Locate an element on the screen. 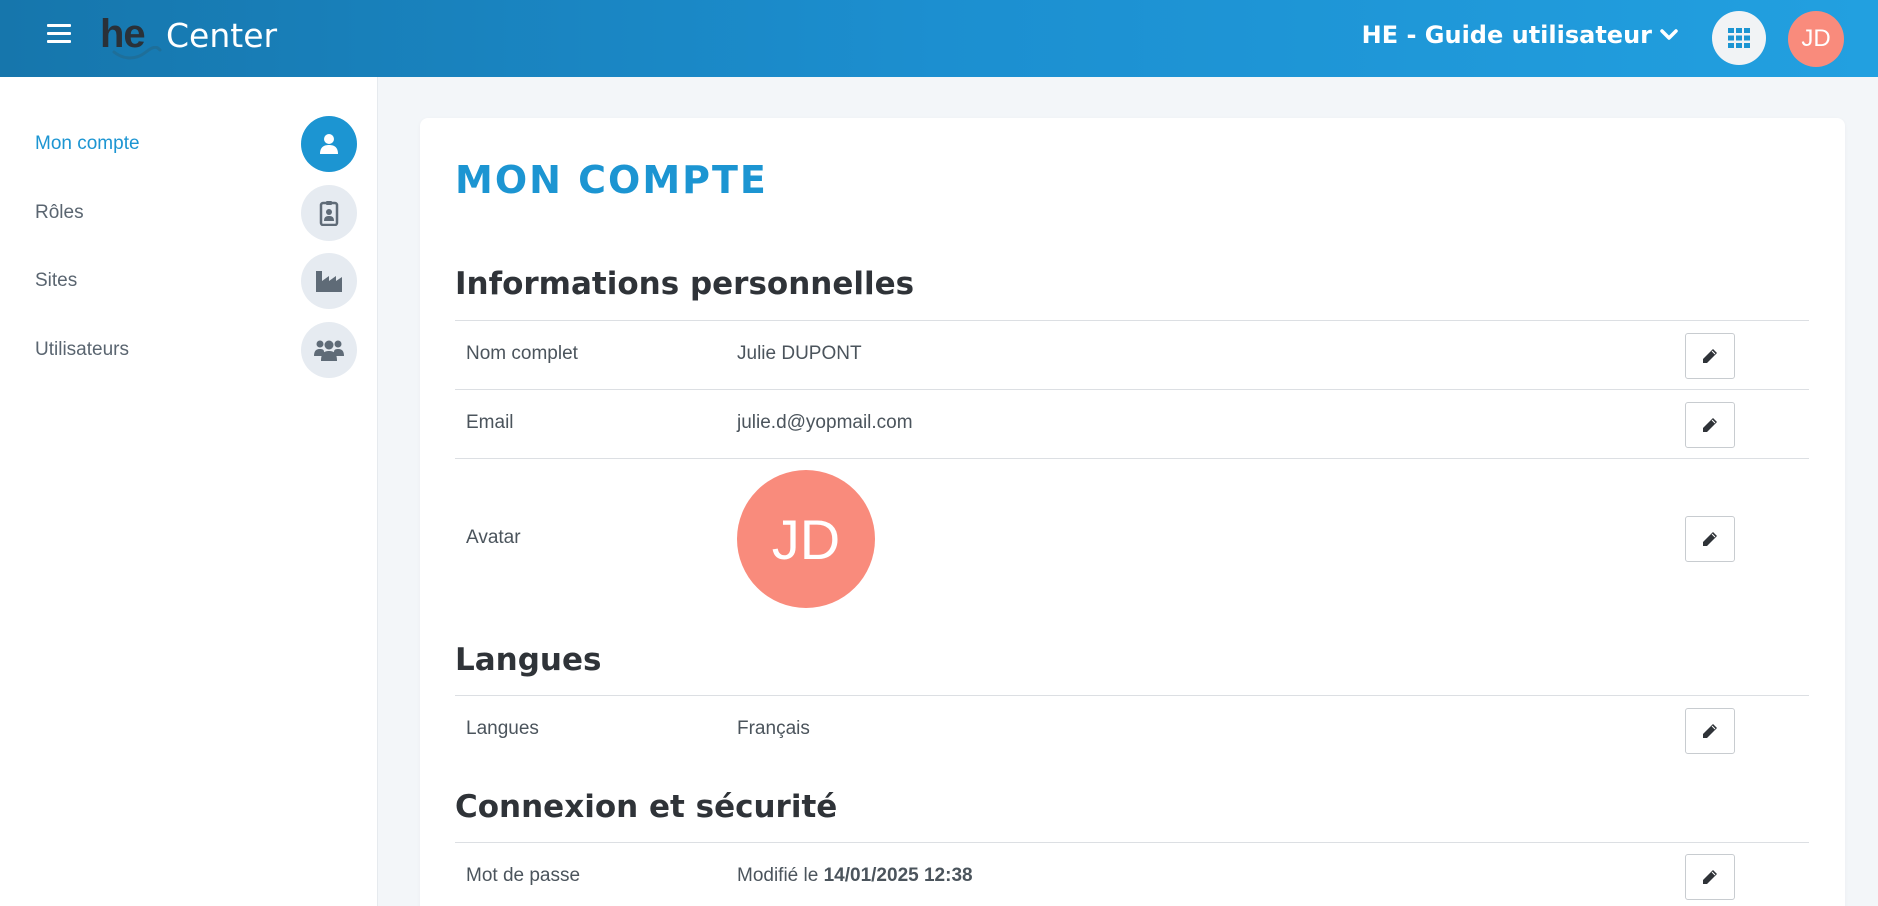 The image size is (1878, 906). badge-icon is located at coordinates (329, 213).